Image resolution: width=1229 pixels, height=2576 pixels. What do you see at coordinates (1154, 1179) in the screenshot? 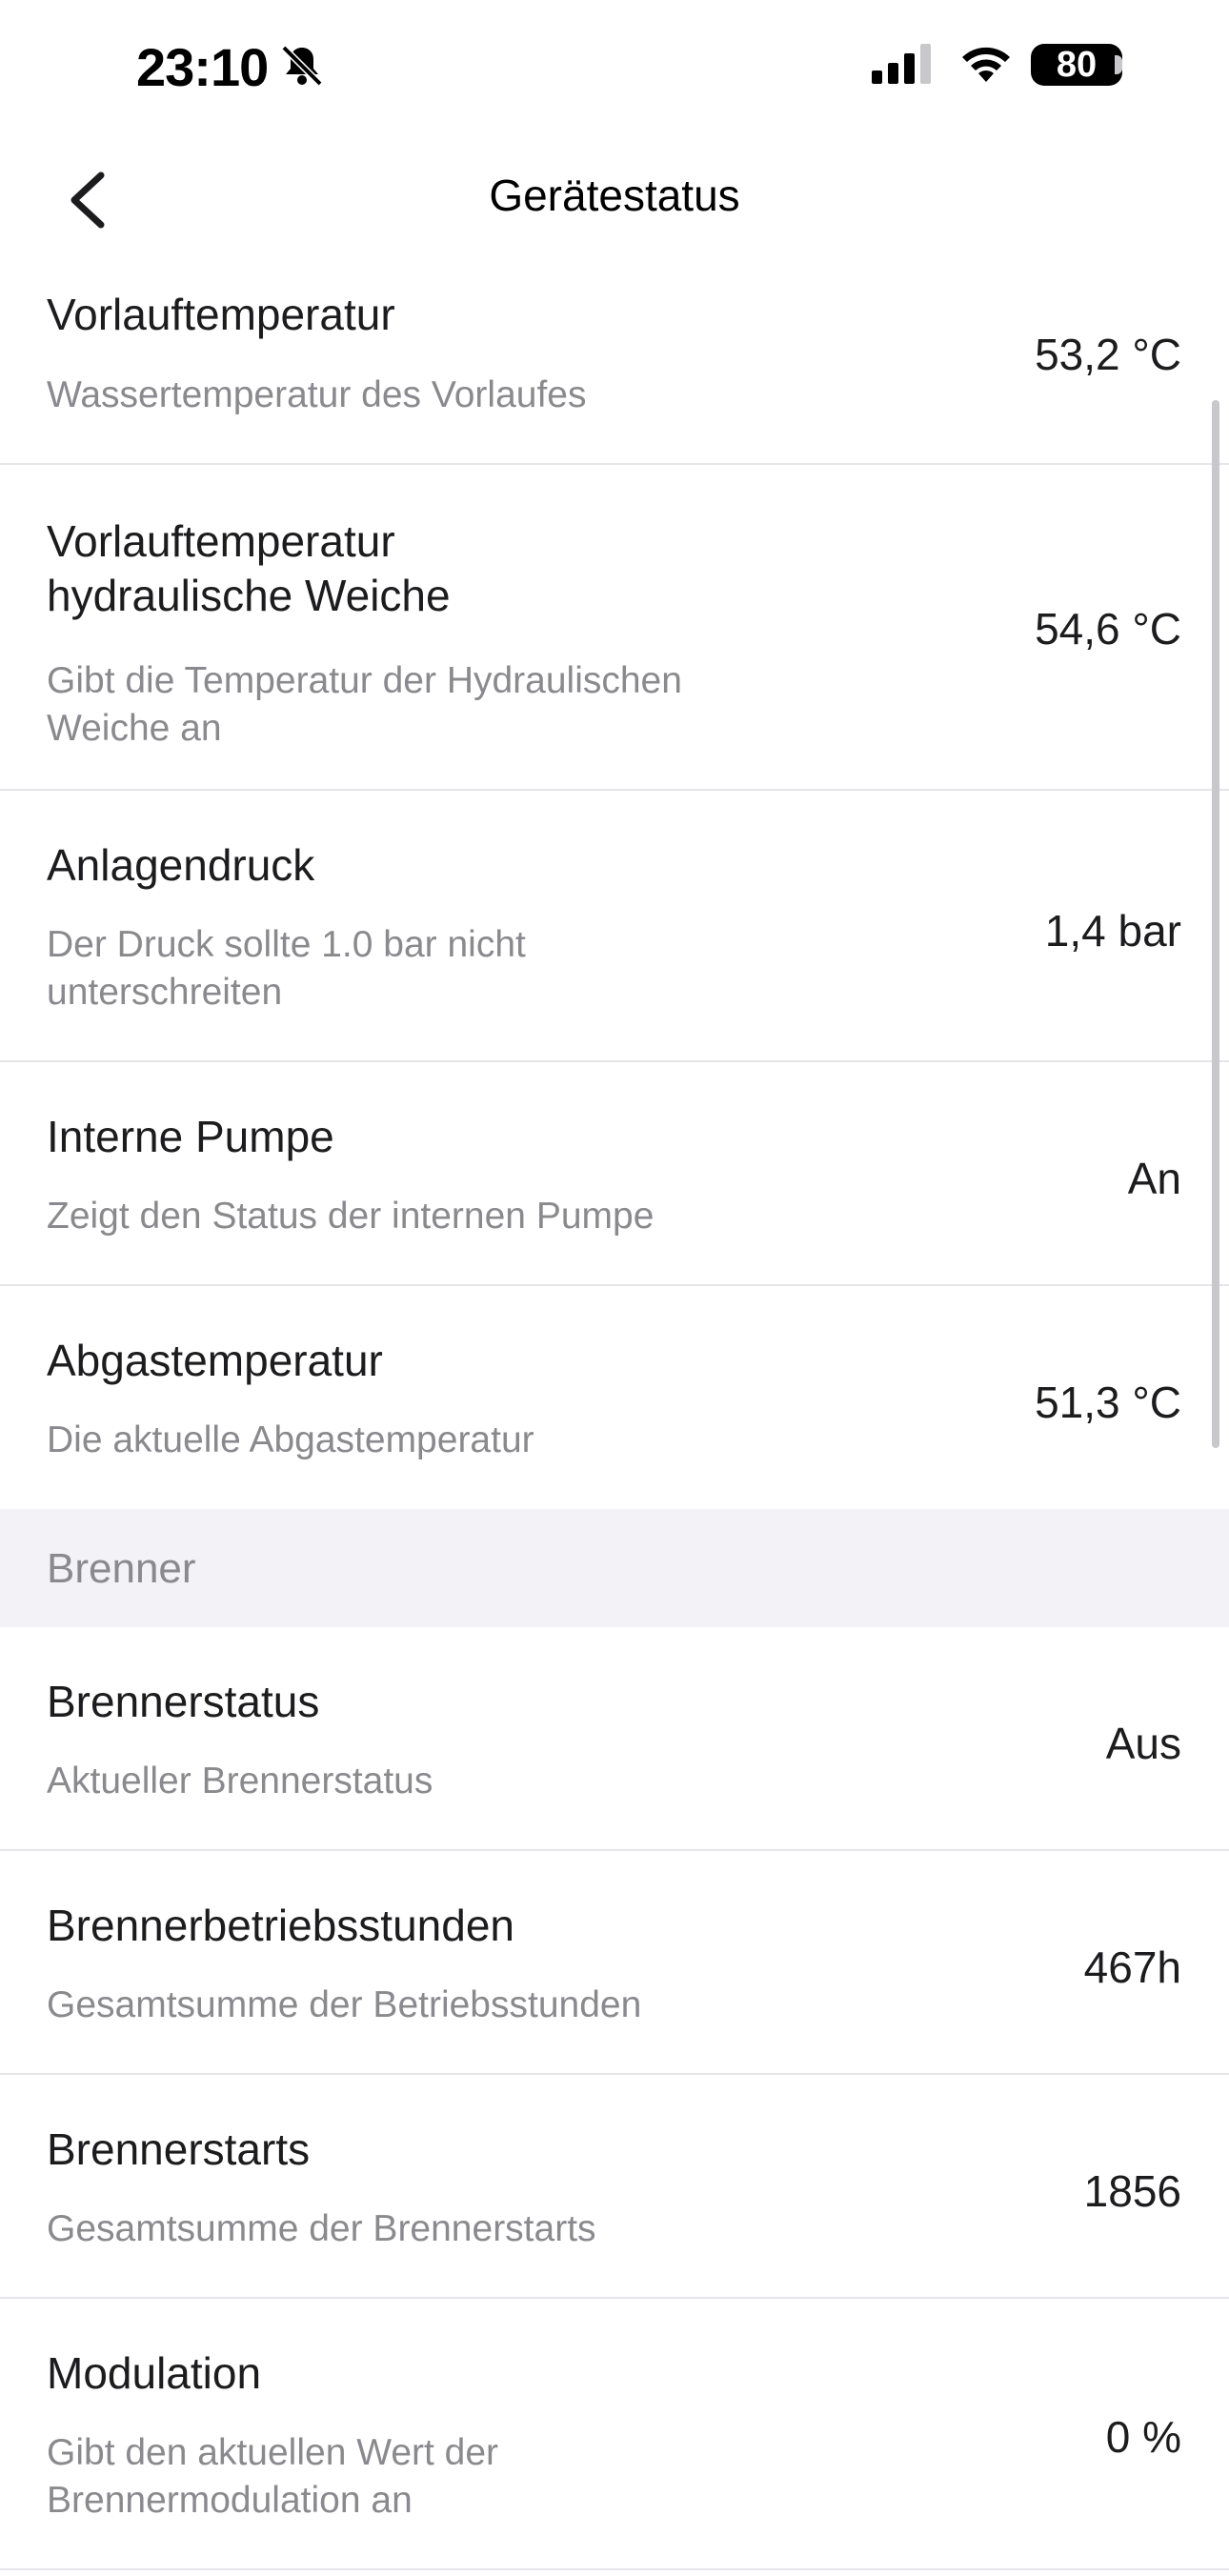
I see `row-value: An` at bounding box center [1154, 1179].